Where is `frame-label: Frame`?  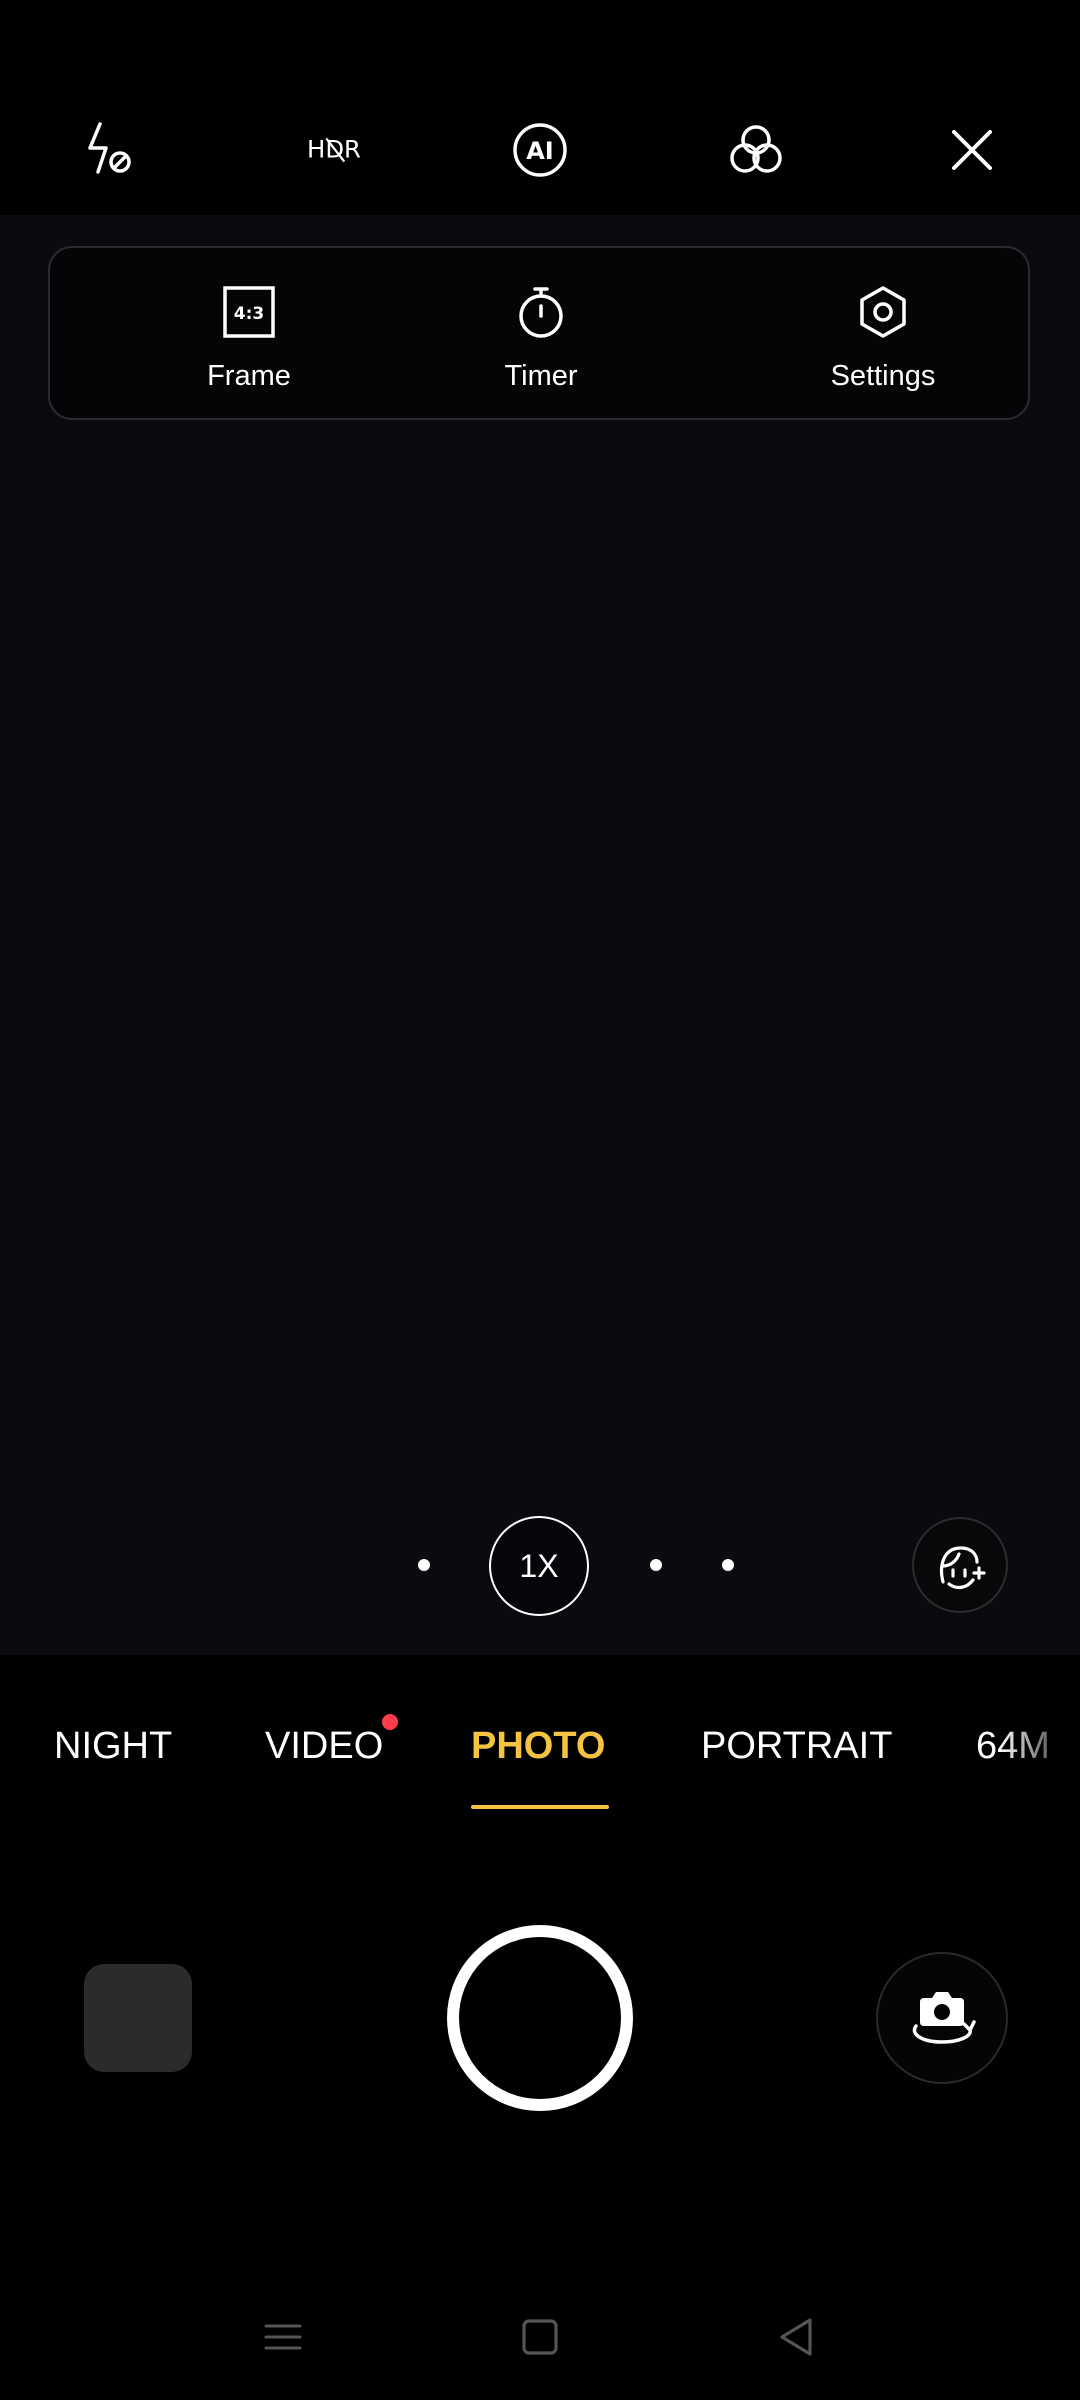 frame-label: Frame is located at coordinates (249, 376).